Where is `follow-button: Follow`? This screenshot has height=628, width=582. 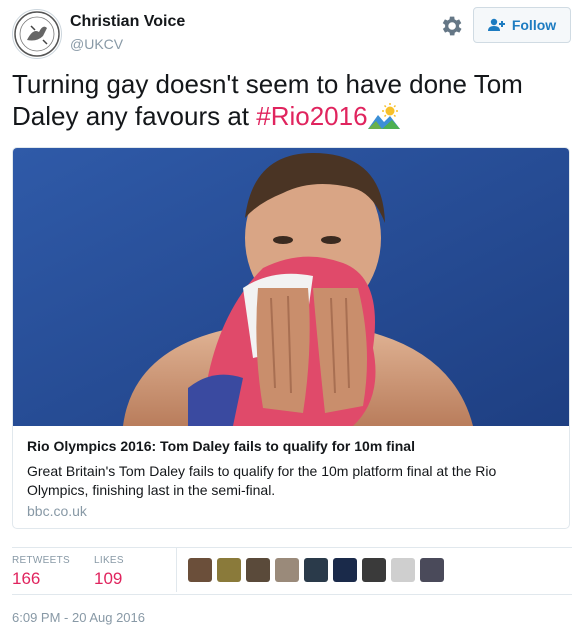 follow-button: Follow is located at coordinates (522, 25).